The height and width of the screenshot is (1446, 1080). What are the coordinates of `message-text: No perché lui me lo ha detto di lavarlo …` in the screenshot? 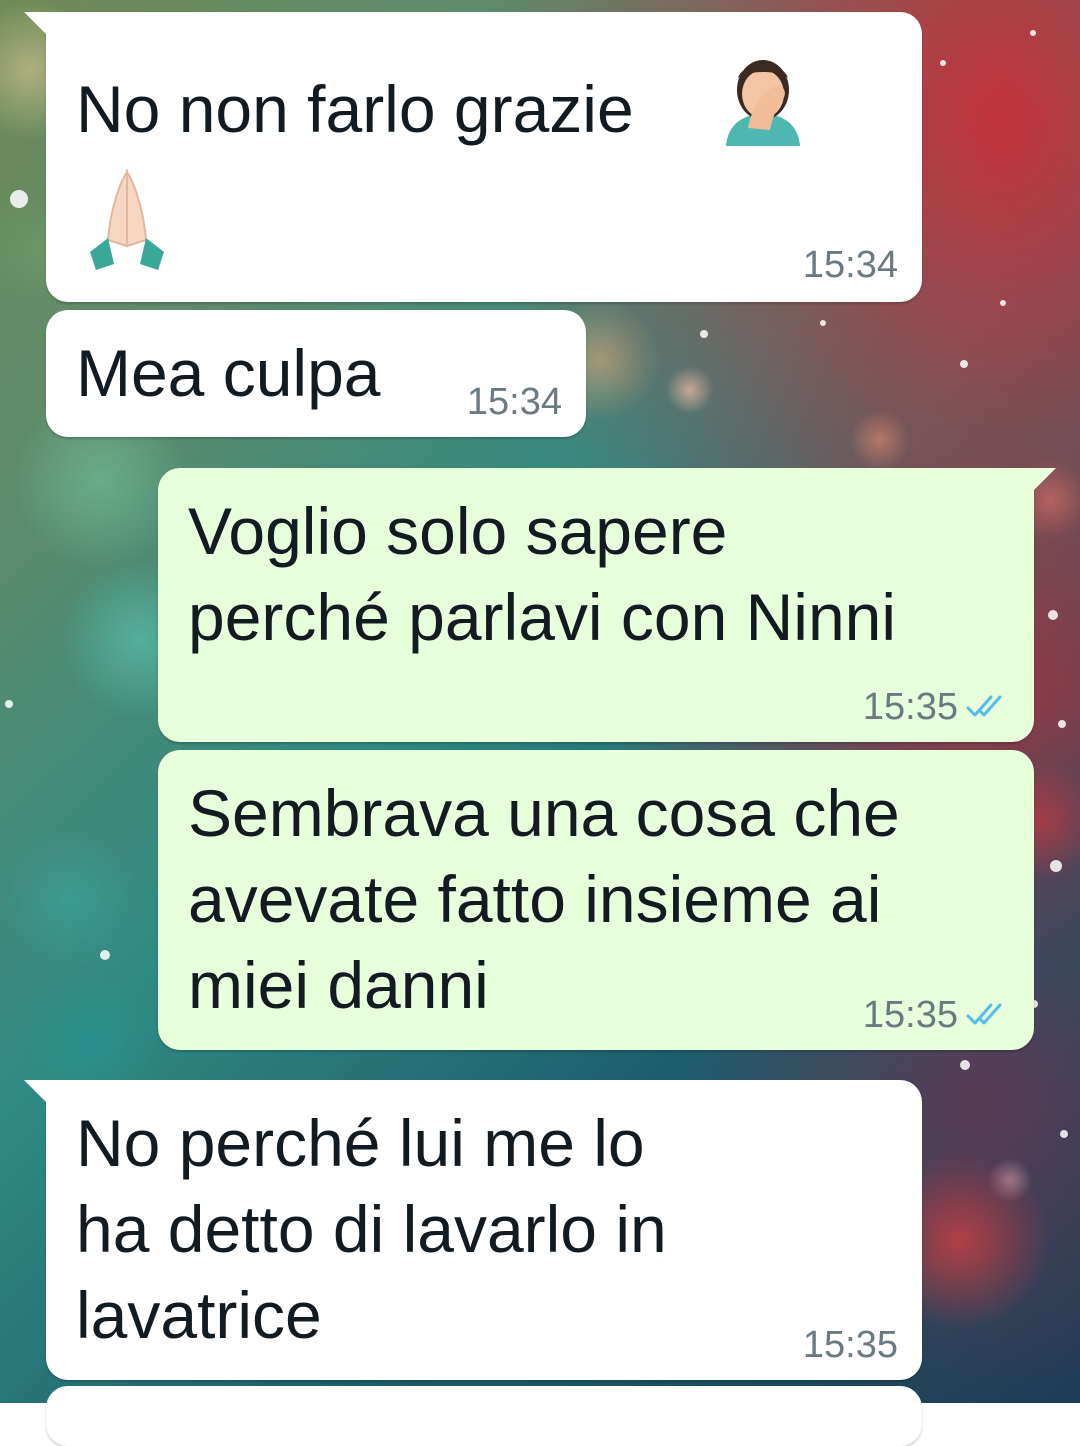 It's located at (371, 1229).